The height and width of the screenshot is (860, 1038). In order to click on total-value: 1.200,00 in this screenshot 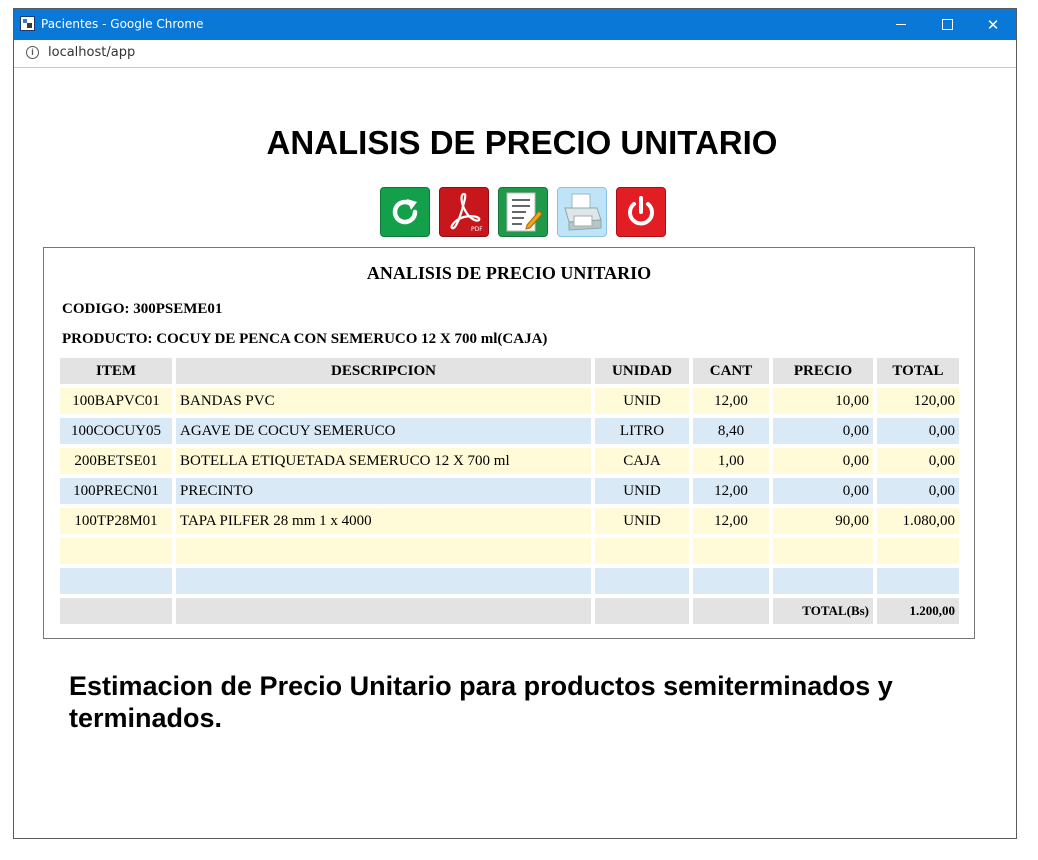, I will do `click(918, 611)`.